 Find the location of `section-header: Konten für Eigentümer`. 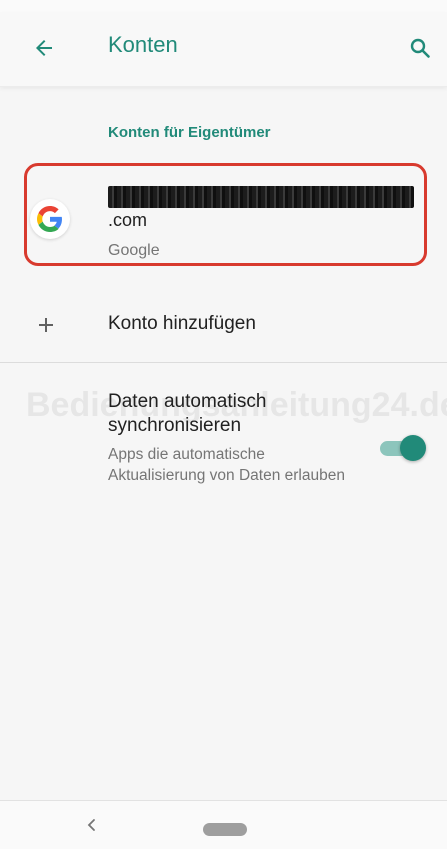

section-header: Konten für Eigentümer is located at coordinates (189, 132).